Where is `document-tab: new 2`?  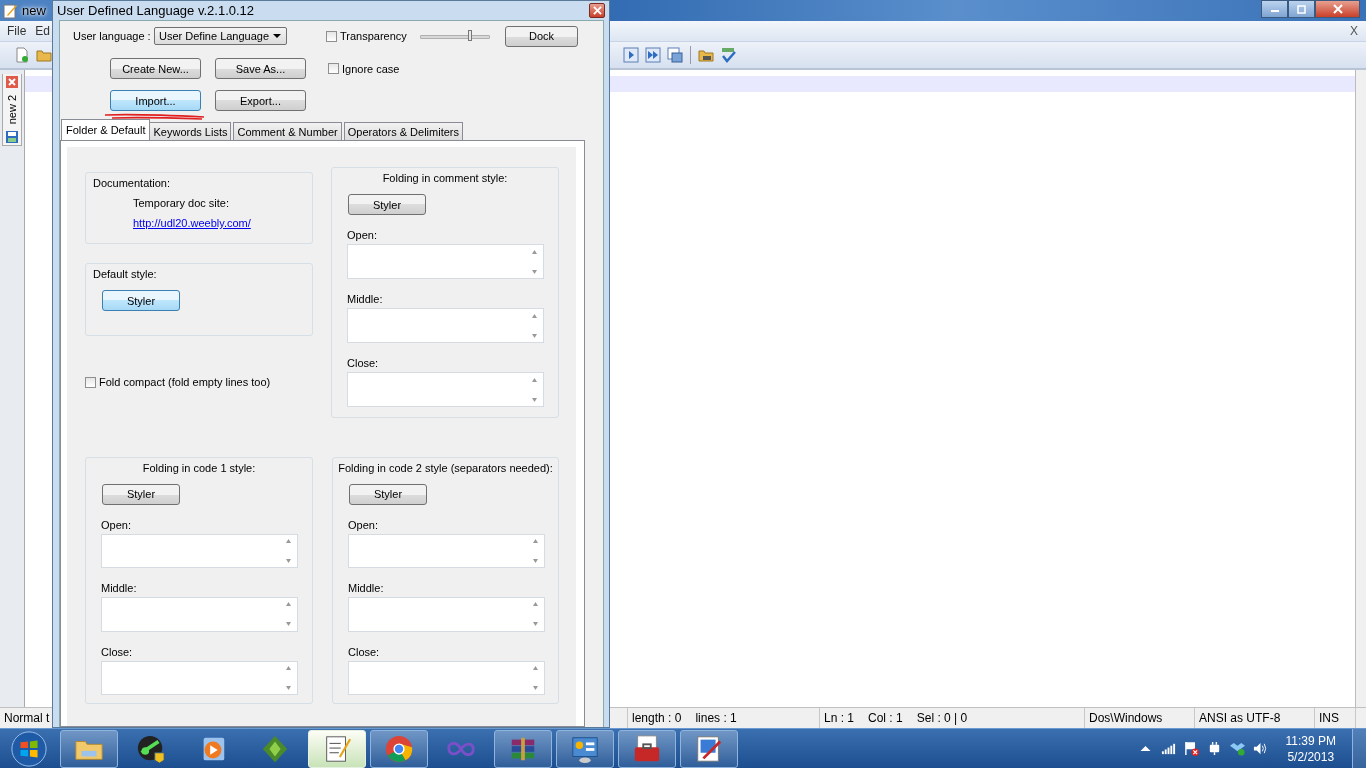 document-tab: new 2 is located at coordinates (12, 110).